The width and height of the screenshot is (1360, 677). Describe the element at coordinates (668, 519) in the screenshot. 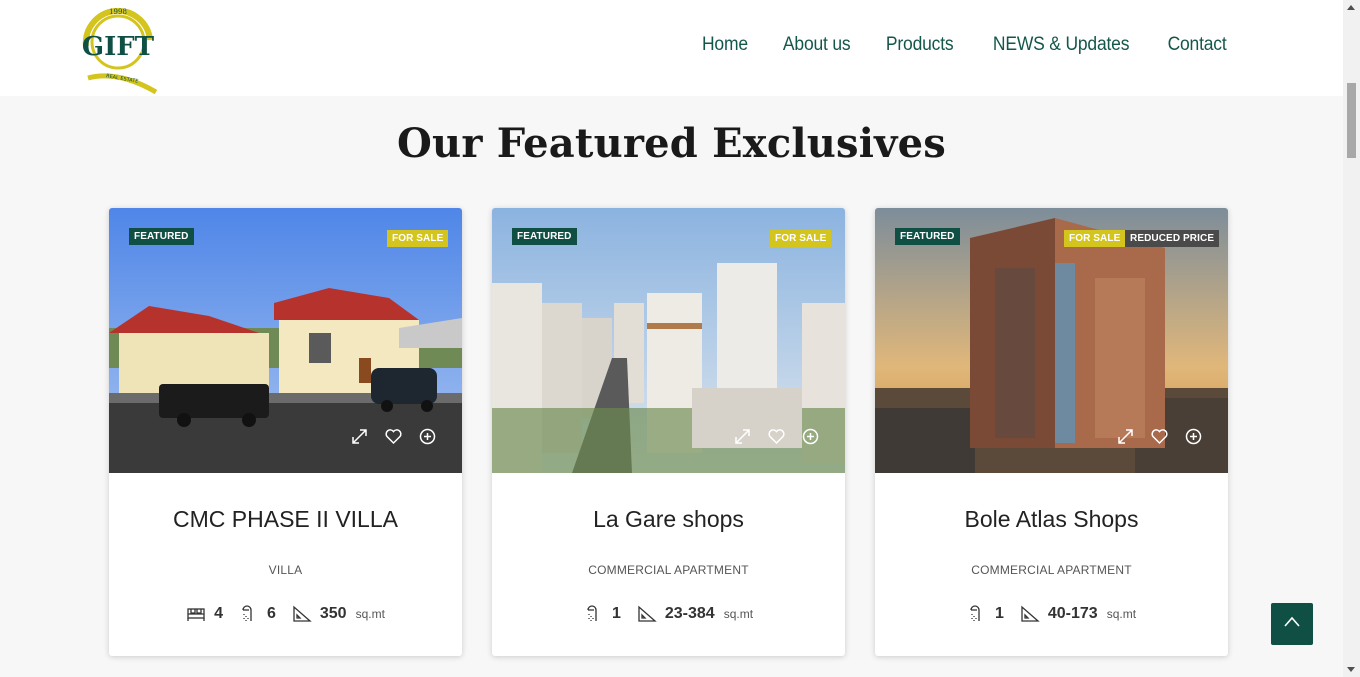

I see `property-title: La Gare shops` at that location.